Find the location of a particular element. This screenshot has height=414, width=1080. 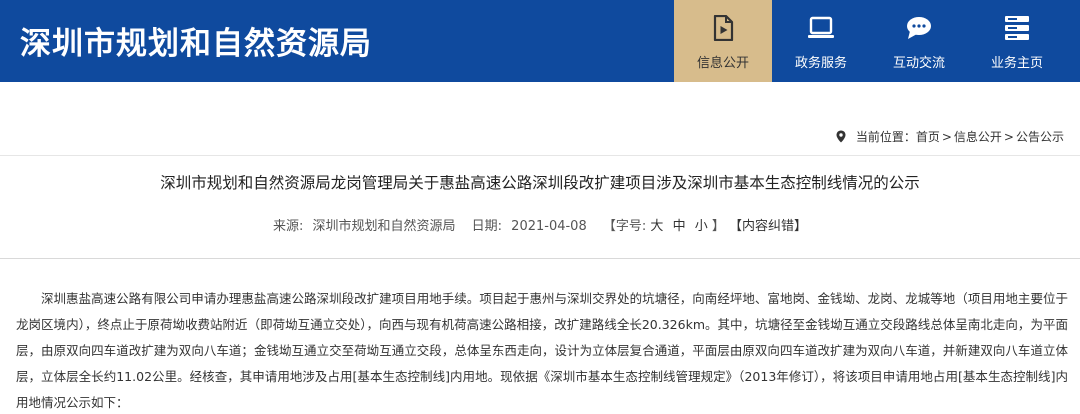

nav-label: 业务主页 is located at coordinates (1016, 63).